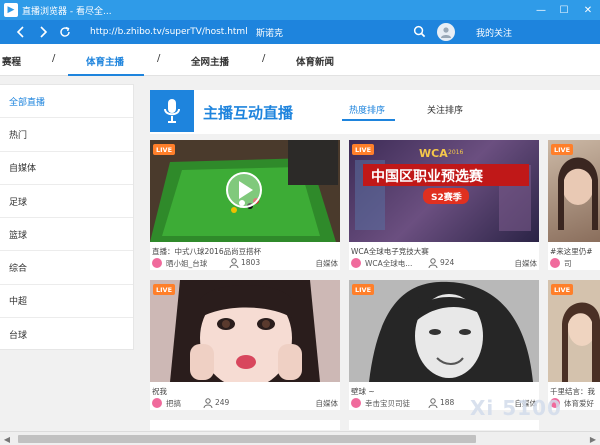  I want to click on title-bar: ▶ 直播浏览器 - 看尽全... — ☐ ✕, so click(300, 10).